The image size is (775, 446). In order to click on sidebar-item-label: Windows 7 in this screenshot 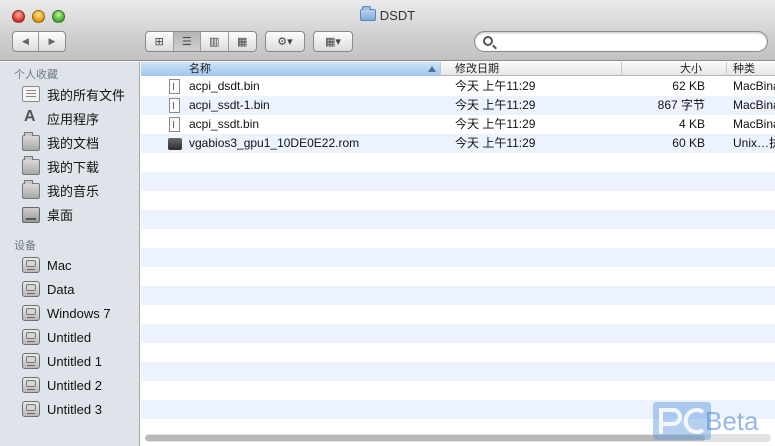, I will do `click(79, 313)`.